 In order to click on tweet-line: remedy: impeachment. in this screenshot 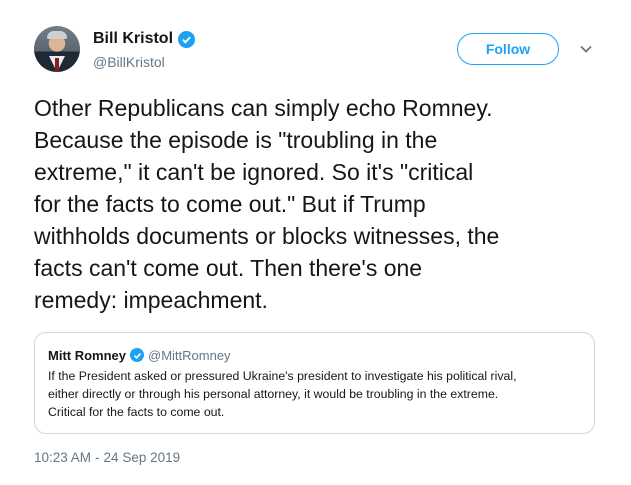, I will do `click(151, 300)`.